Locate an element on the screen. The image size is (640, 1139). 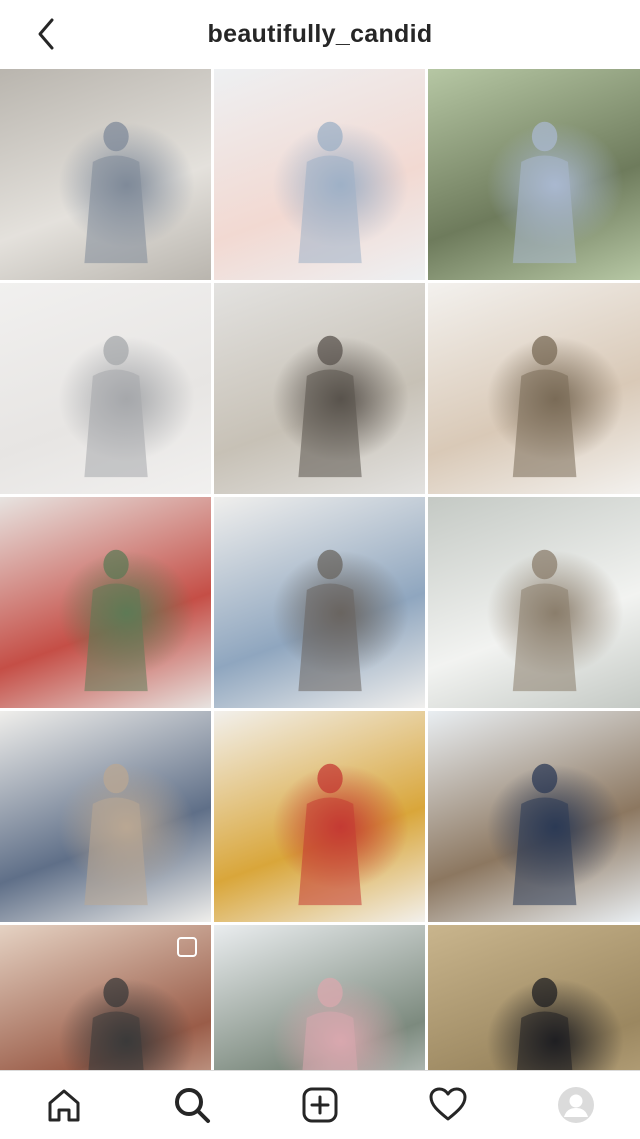
bottom-tab-bar is located at coordinates (320, 1104).